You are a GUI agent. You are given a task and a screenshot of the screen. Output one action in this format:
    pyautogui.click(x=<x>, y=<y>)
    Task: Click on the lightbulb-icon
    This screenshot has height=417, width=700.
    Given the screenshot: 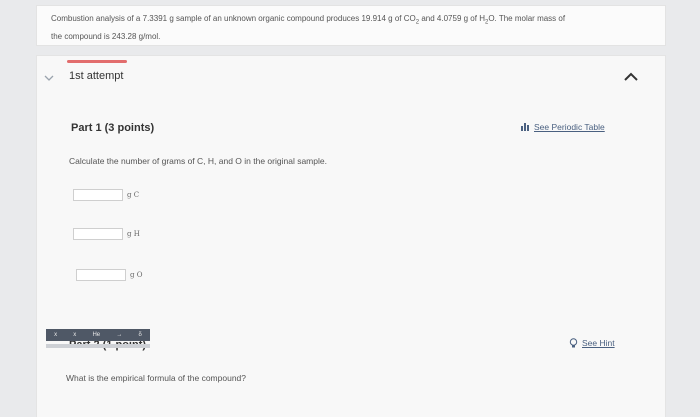 What is the action you would take?
    pyautogui.click(x=573, y=343)
    